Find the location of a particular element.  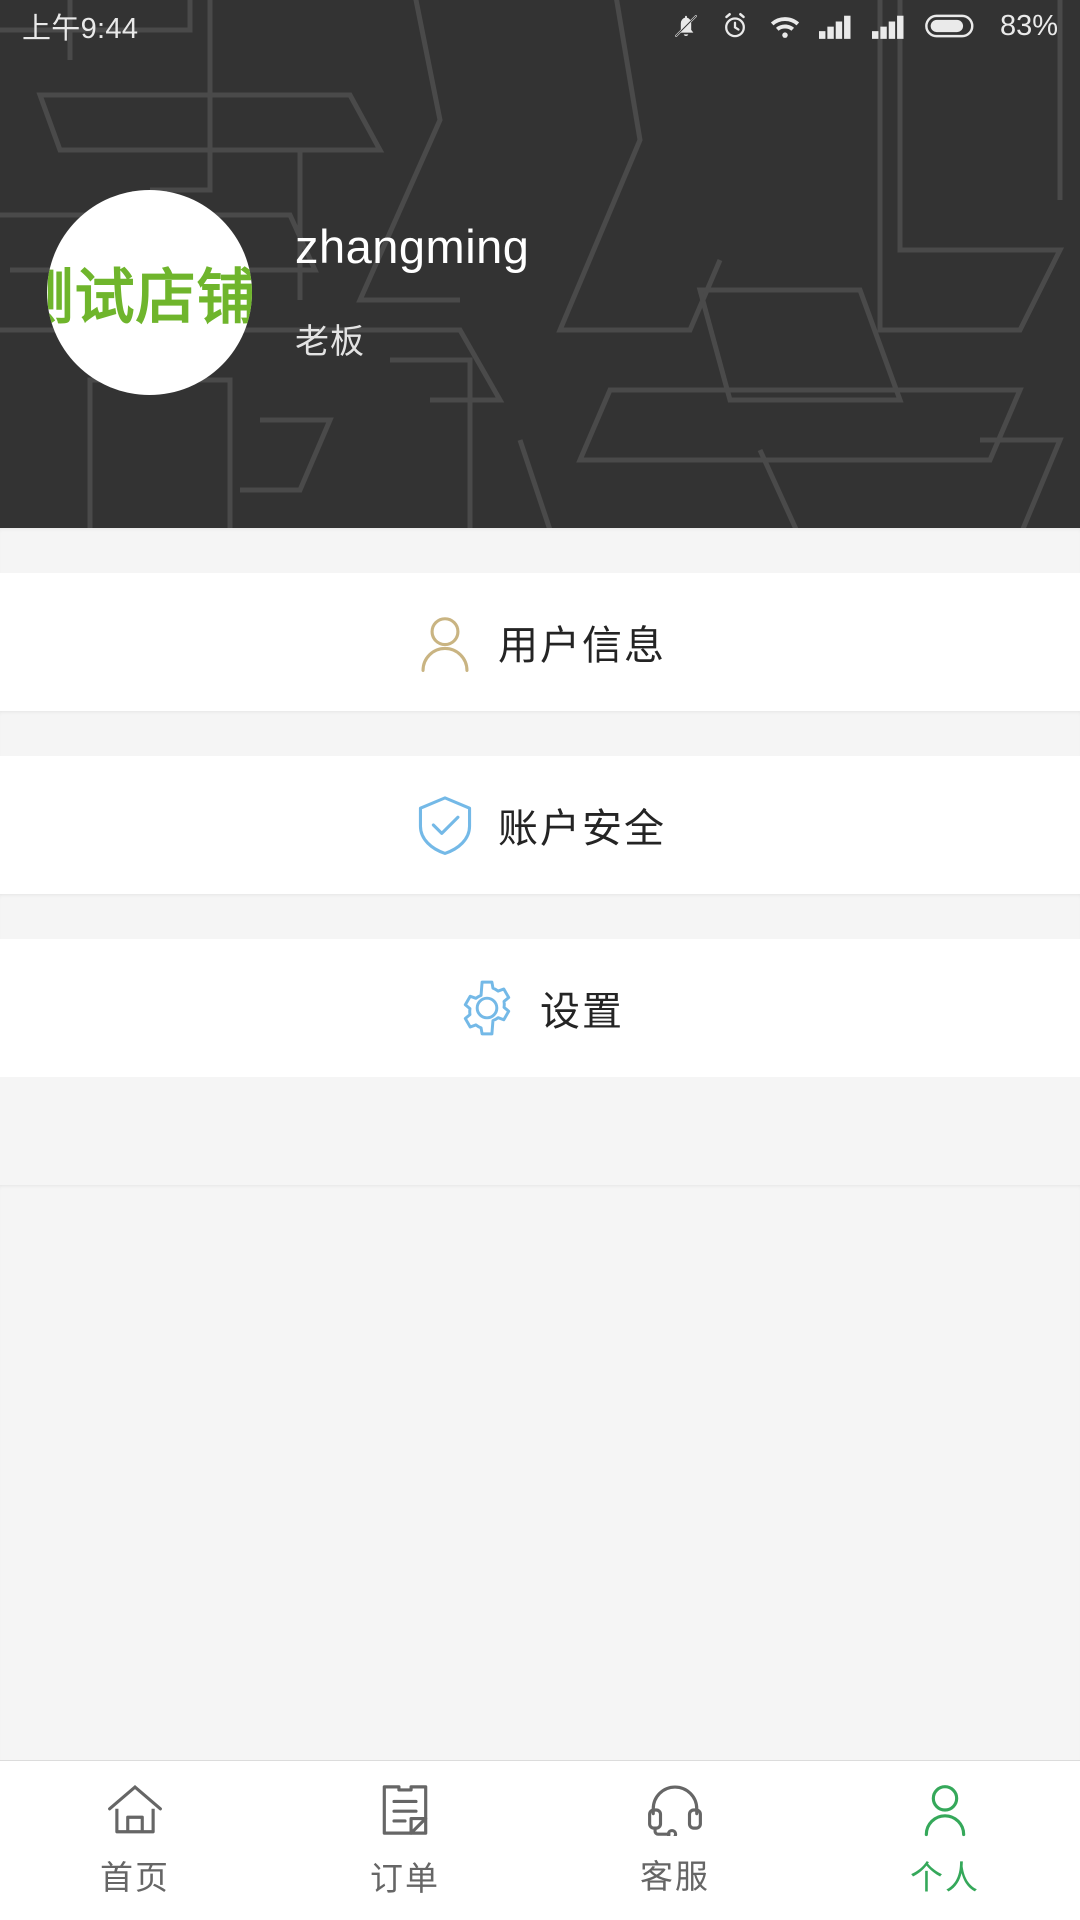

menu-item-user-info: 用户信息 is located at coordinates (540, 642).